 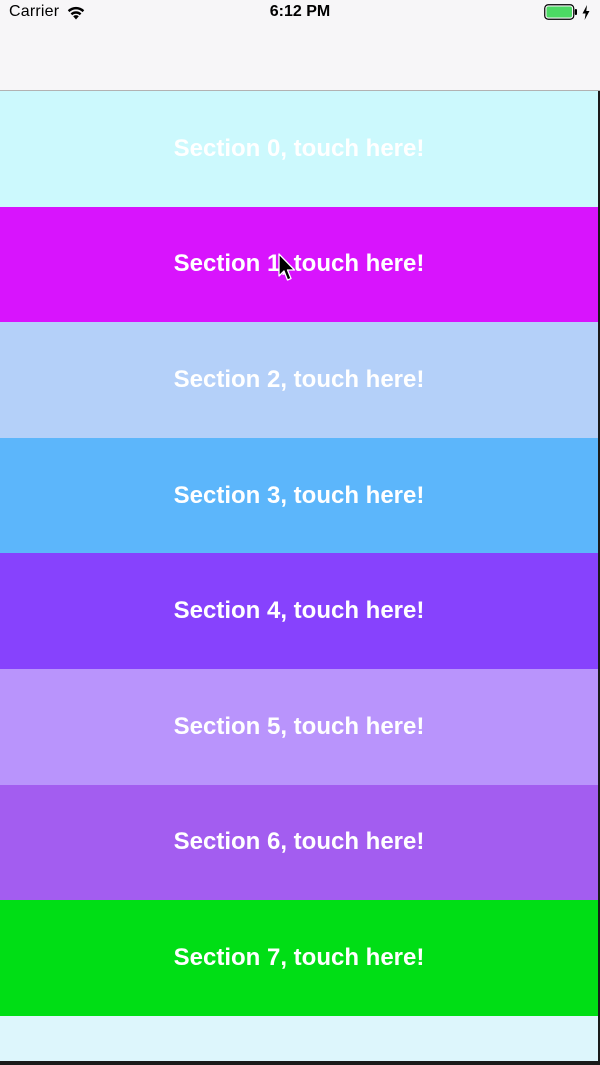 I want to click on charging-bolt-icon, so click(x=586, y=12).